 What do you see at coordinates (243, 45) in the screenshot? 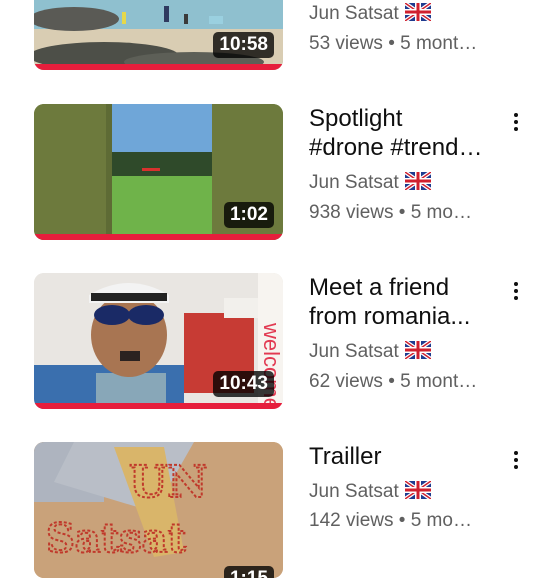
I see `duration-badge: 10:58` at bounding box center [243, 45].